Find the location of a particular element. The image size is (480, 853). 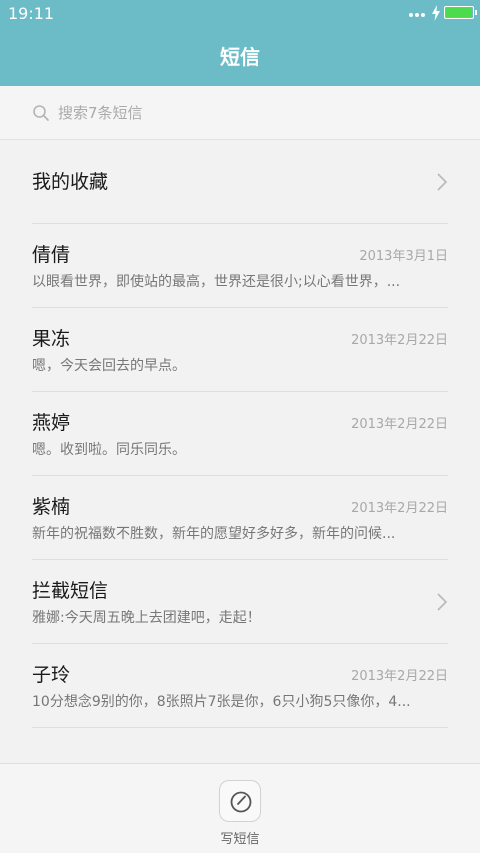

message-preview: 嗯，今天会回去的早点。 is located at coordinates (109, 366).